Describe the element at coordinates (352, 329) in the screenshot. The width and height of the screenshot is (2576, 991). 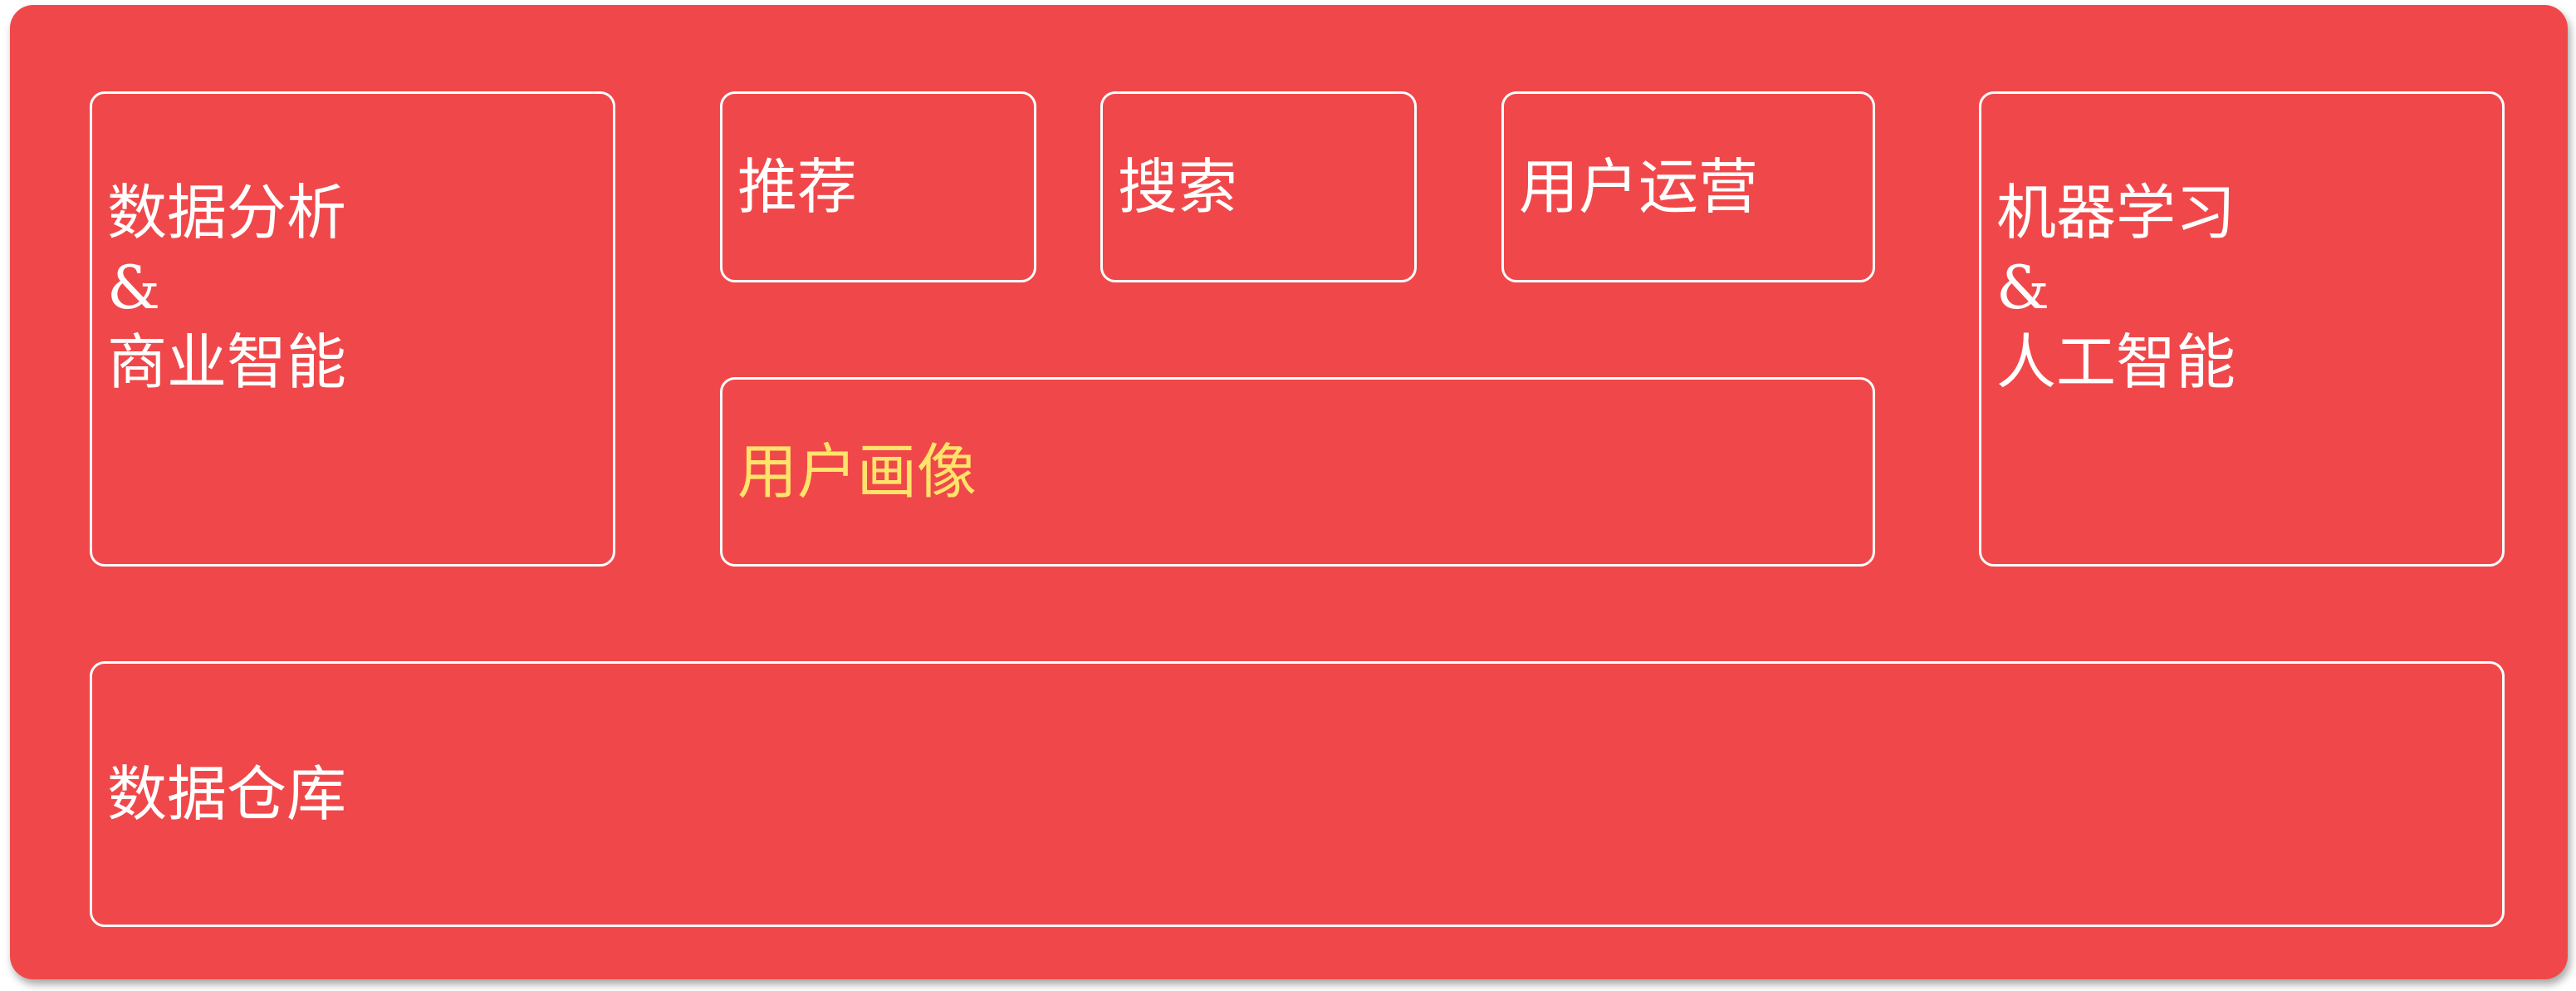
I see `data-analysis-bi-box: 数据分析 & 商业智能` at that location.